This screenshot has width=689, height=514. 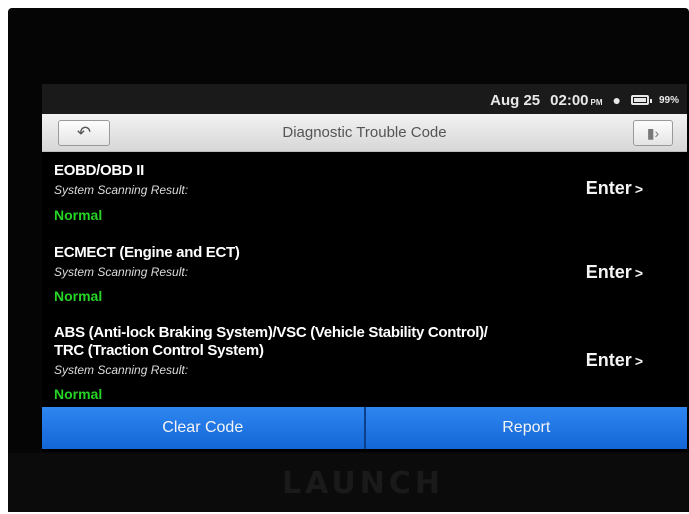 I want to click on brand-logo: LAUNCH, so click(x=362, y=483).